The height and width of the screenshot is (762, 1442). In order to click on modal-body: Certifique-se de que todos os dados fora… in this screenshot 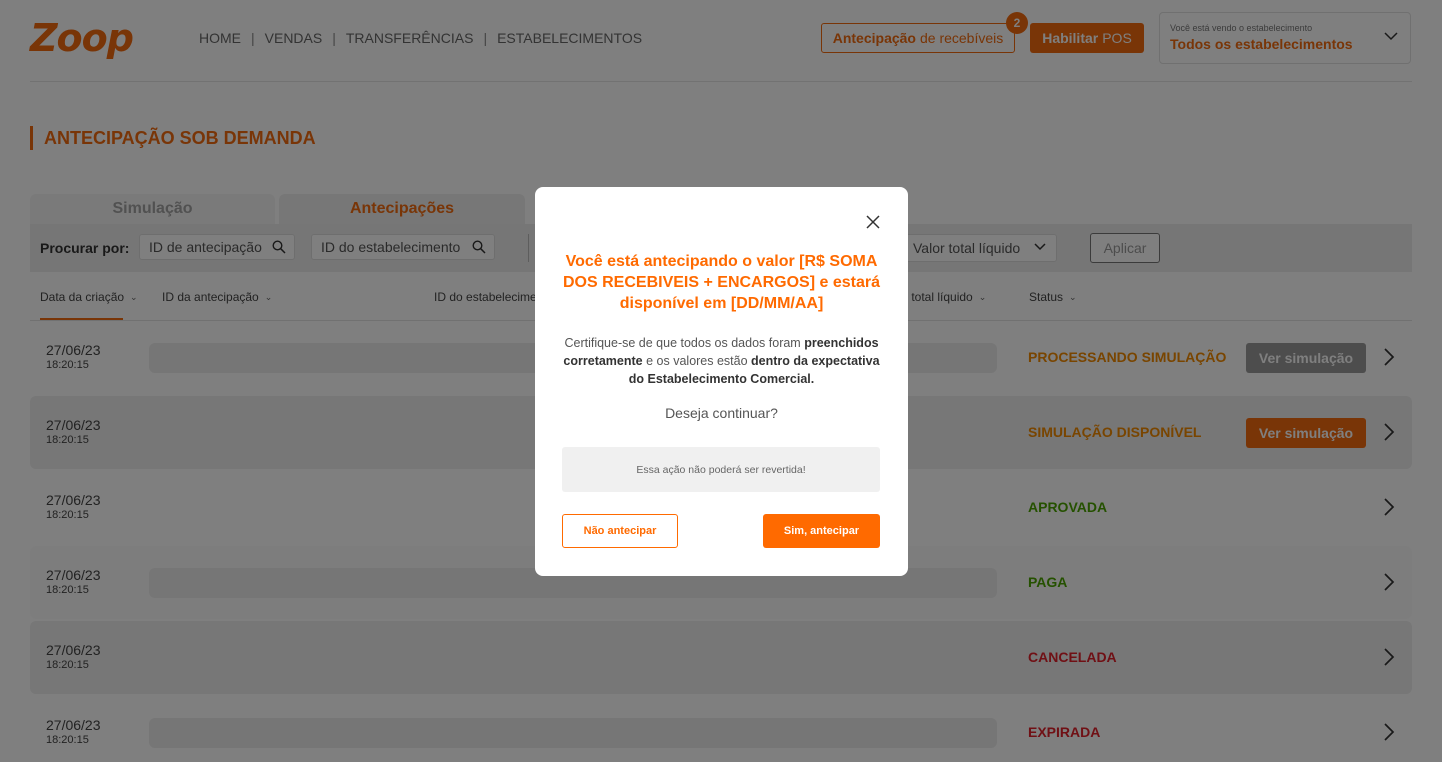, I will do `click(721, 361)`.